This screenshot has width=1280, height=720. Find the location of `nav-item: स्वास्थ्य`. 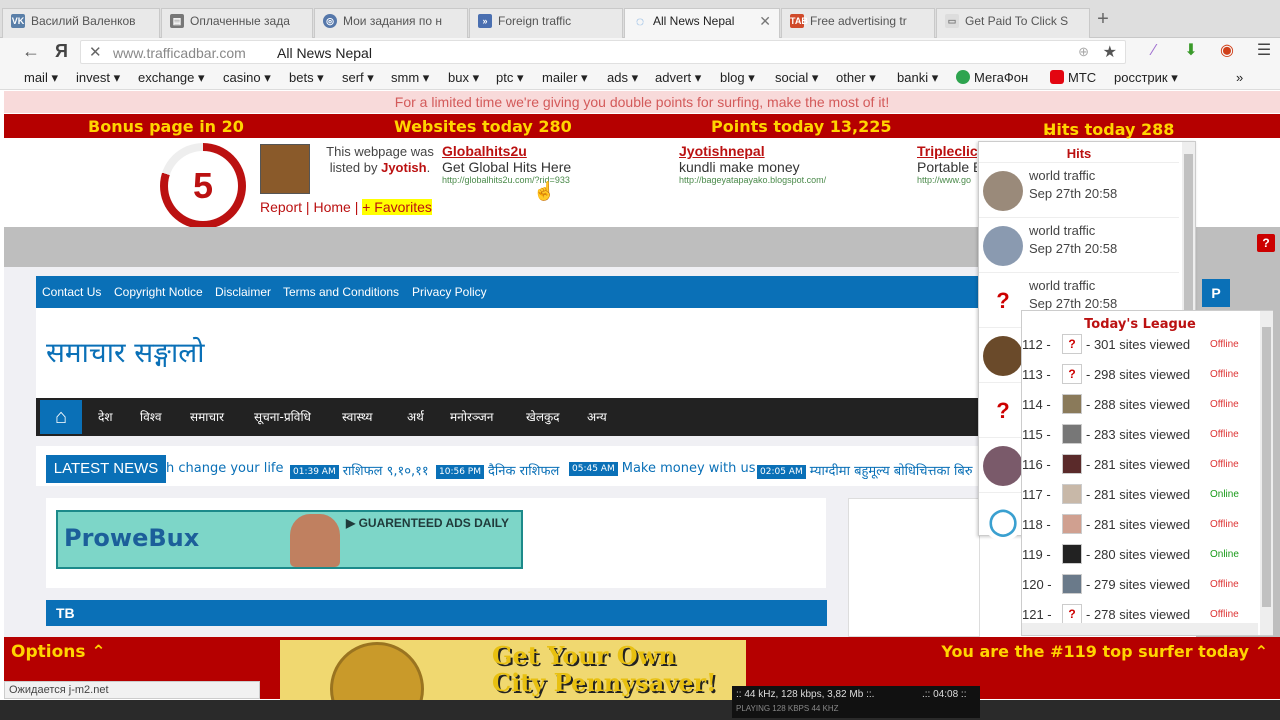

nav-item: स्वास्थ्य is located at coordinates (357, 416).